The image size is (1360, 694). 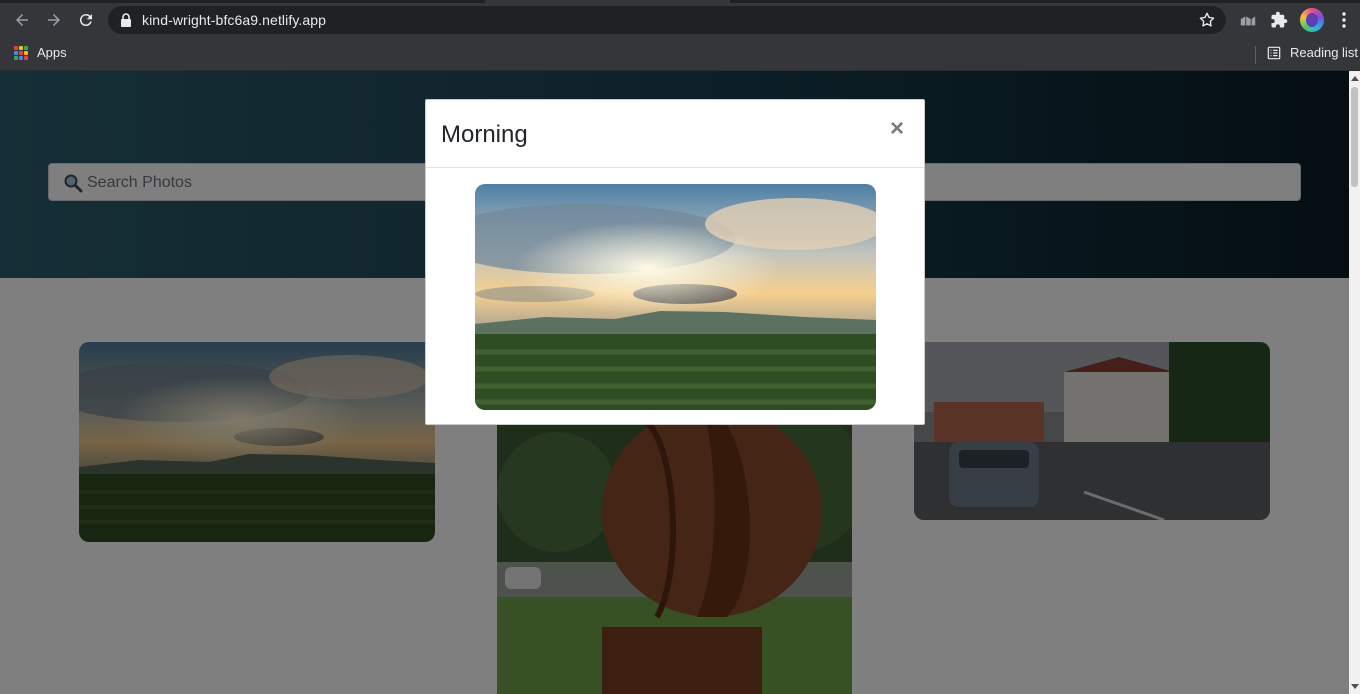 What do you see at coordinates (667, 20) in the screenshot?
I see `address-bar: kind-wright-bfc6a9.netlify.app` at bounding box center [667, 20].